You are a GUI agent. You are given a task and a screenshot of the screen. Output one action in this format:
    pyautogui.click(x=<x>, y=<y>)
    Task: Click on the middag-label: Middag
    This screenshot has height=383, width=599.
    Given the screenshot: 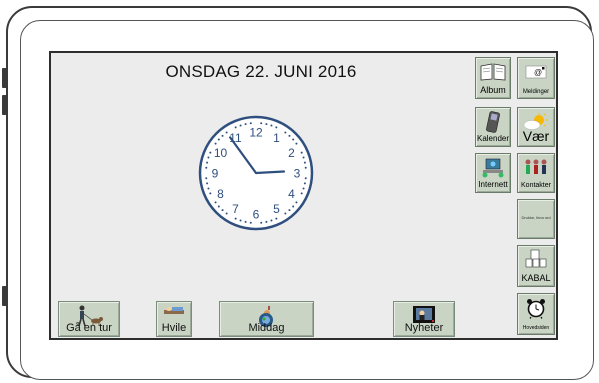 What is the action you would take?
    pyautogui.click(x=266, y=328)
    